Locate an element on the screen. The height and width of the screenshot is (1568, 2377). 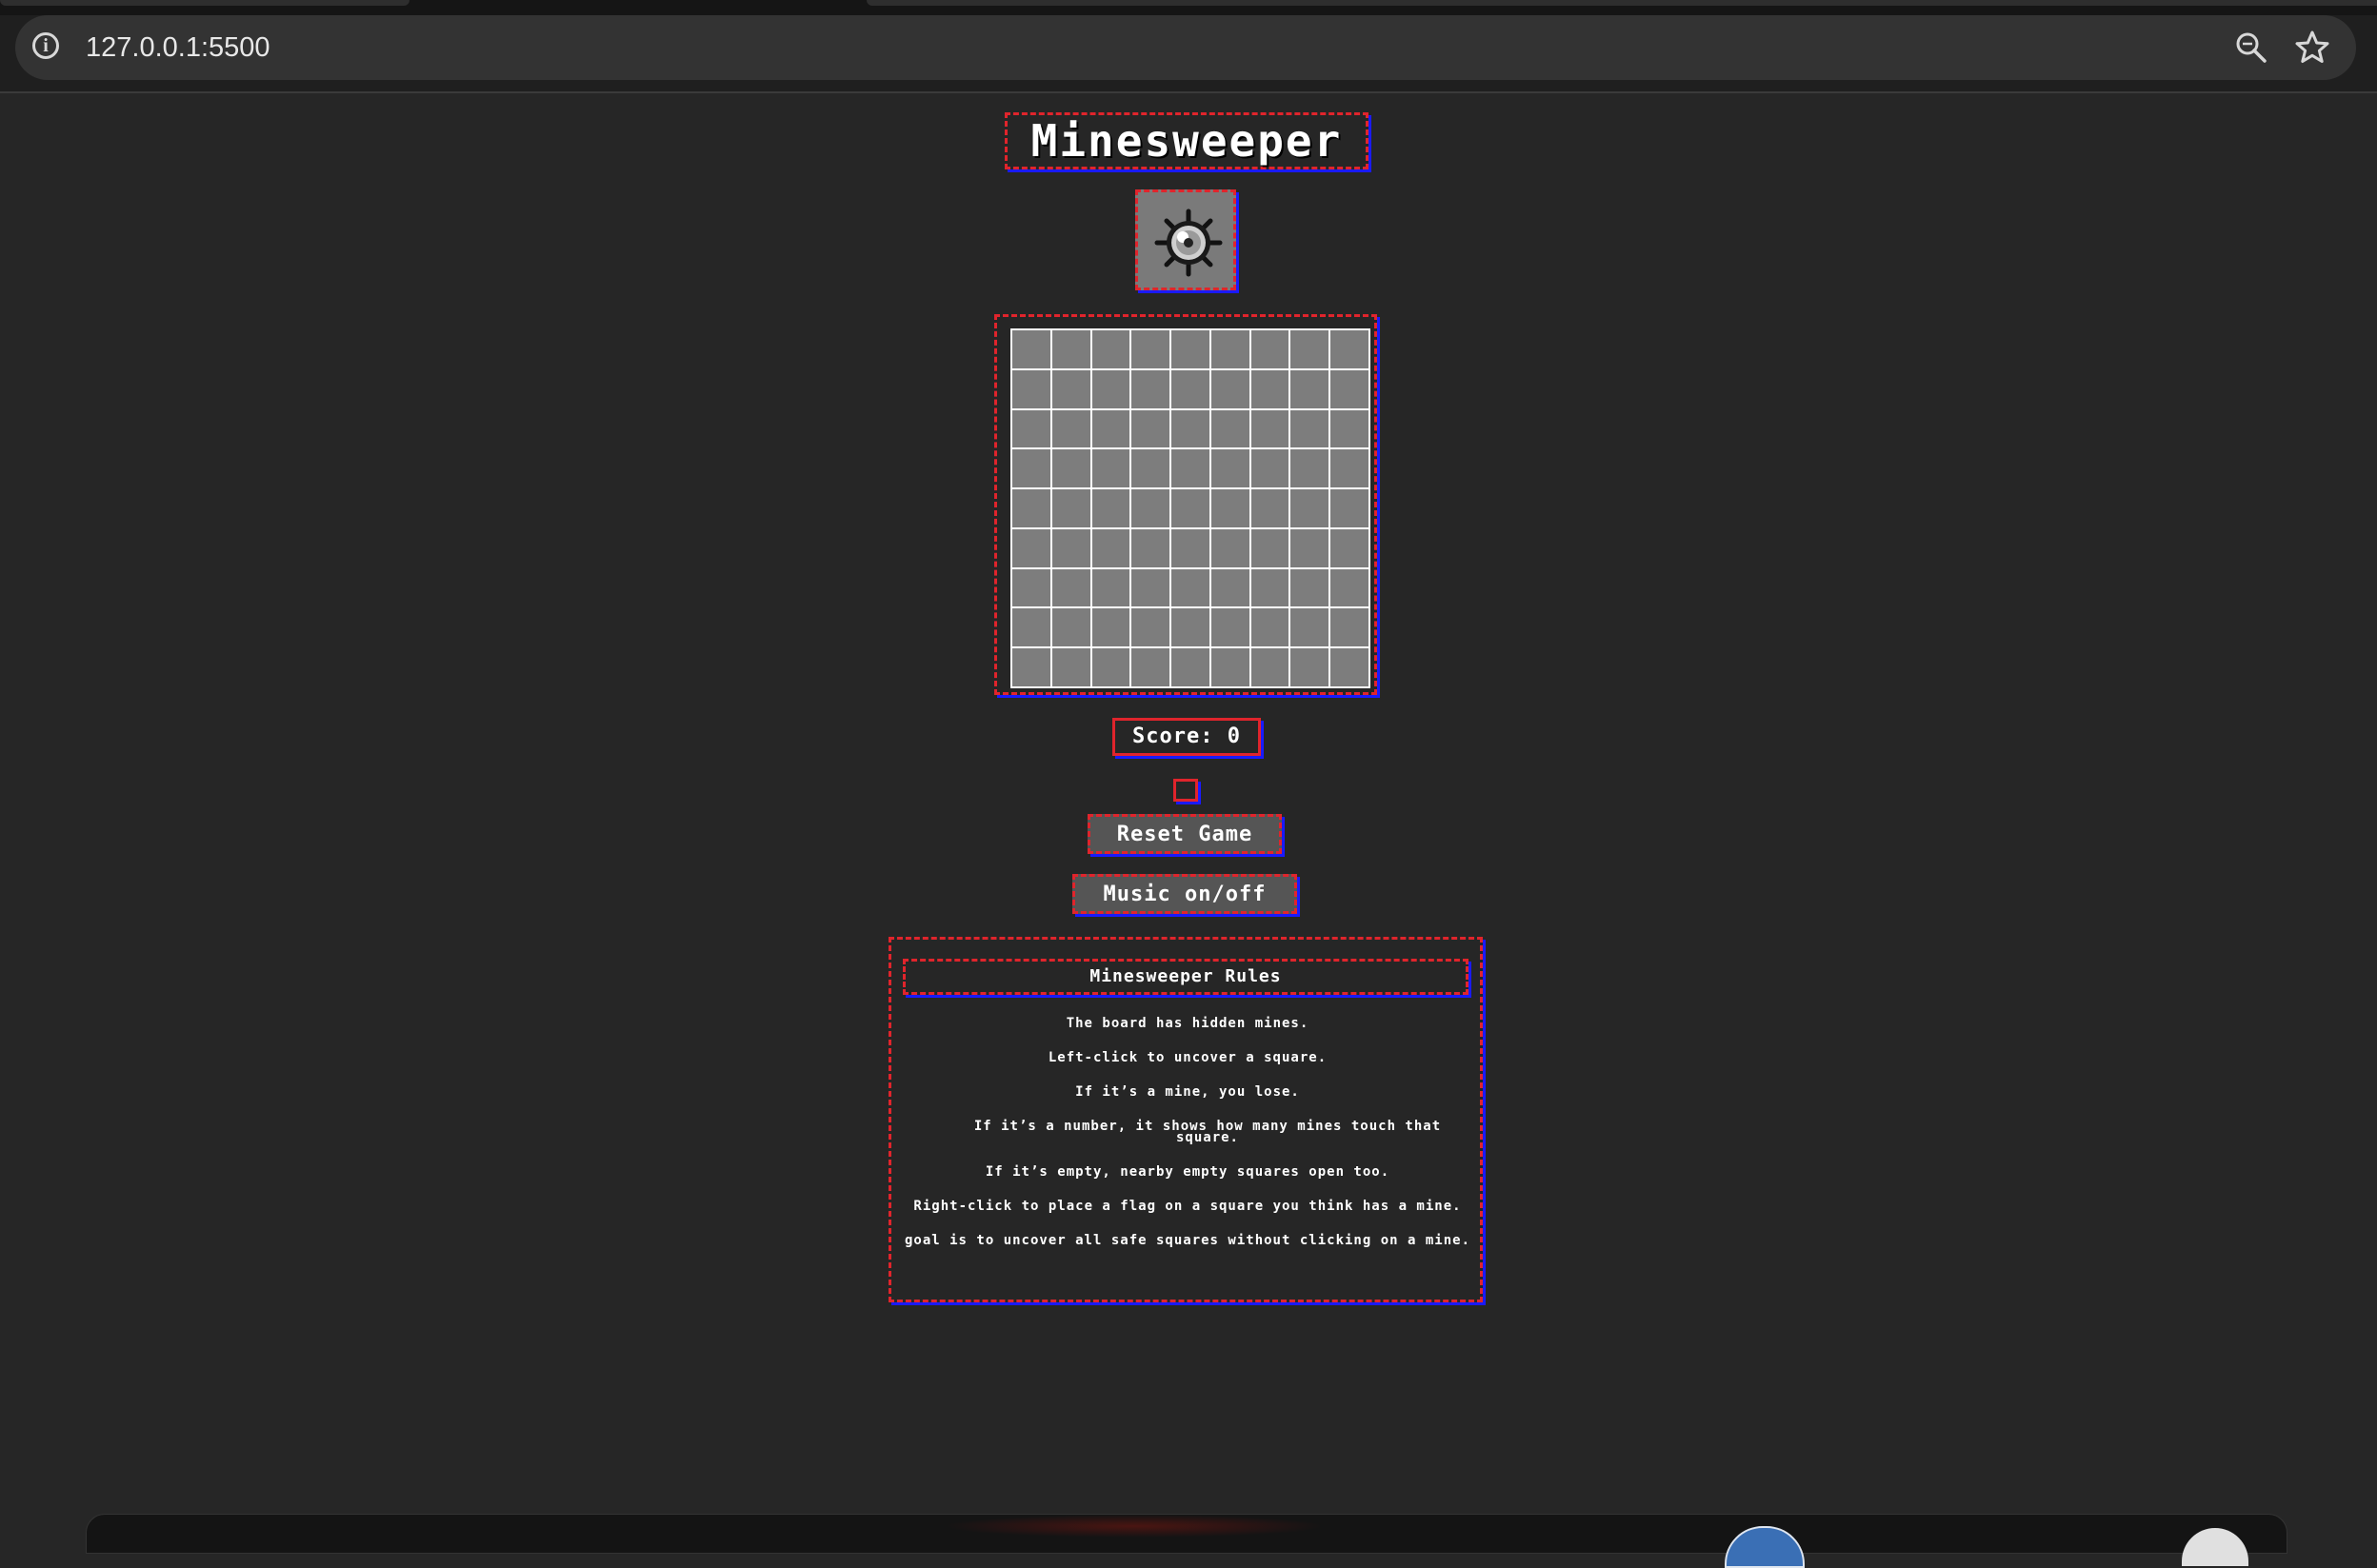
url-text: 127.0.0.1:5500 is located at coordinates (178, 48).